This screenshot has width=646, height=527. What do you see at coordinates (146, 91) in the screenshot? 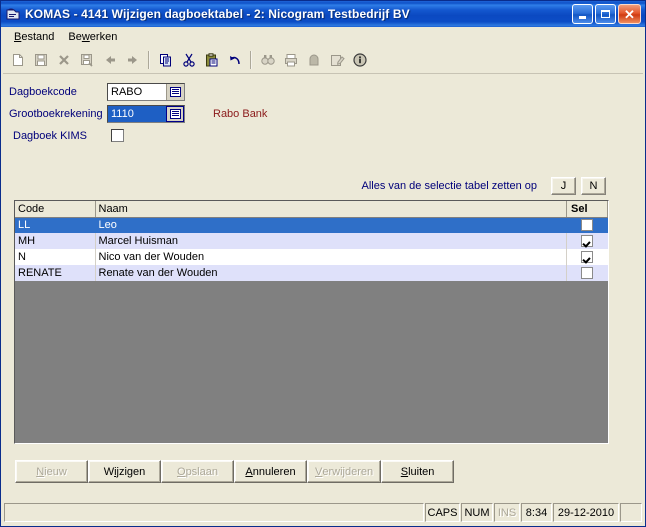
I see `dagboekcode-input: RABO` at bounding box center [146, 91].